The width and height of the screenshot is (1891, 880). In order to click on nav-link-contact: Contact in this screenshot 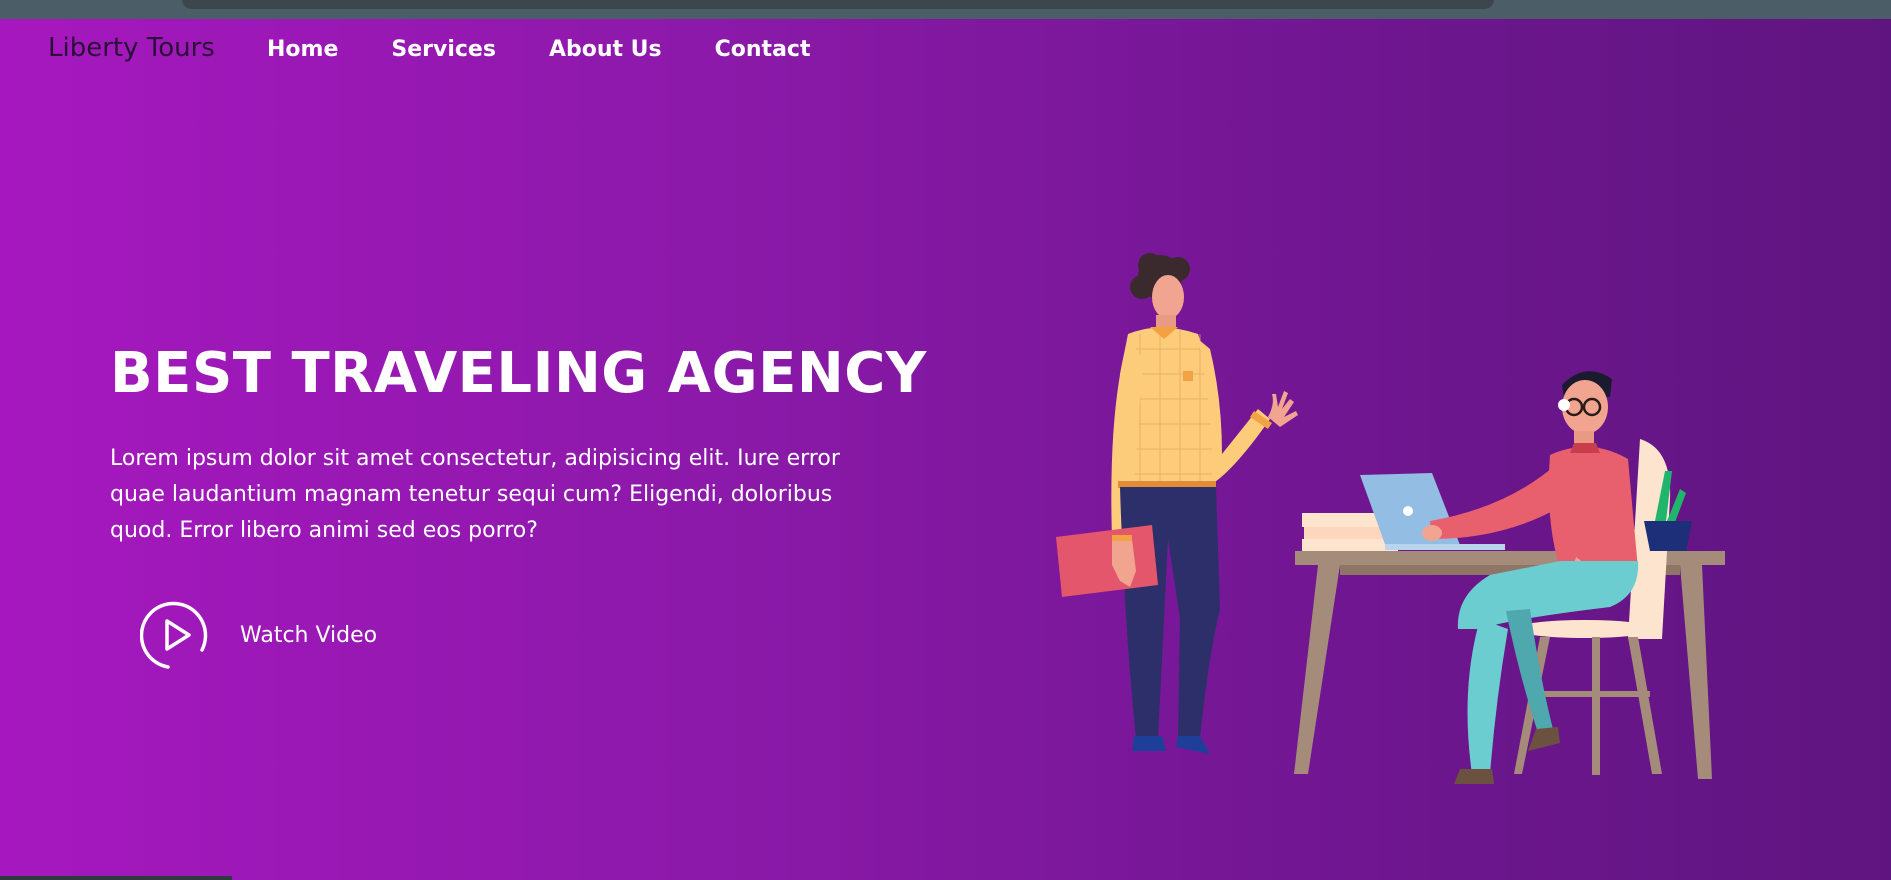, I will do `click(763, 49)`.